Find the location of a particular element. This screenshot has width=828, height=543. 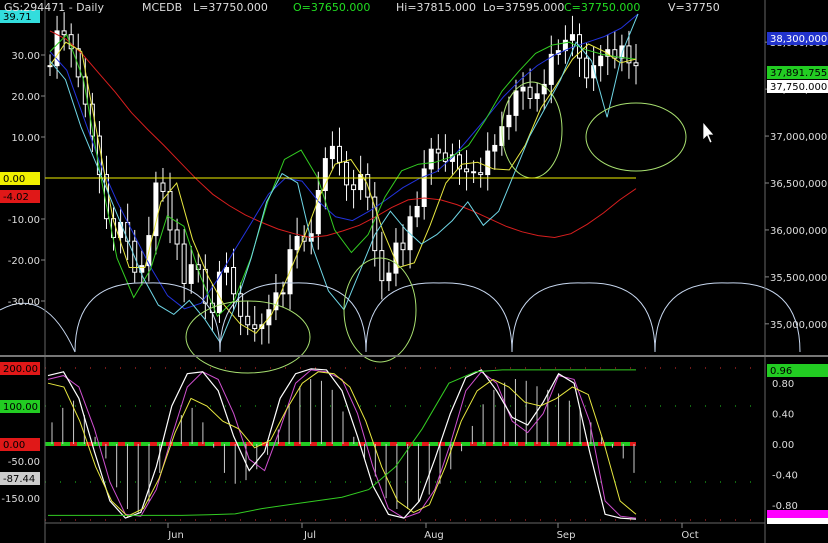

right-axis-tick: 35,000,000 is located at coordinates (798, 325).